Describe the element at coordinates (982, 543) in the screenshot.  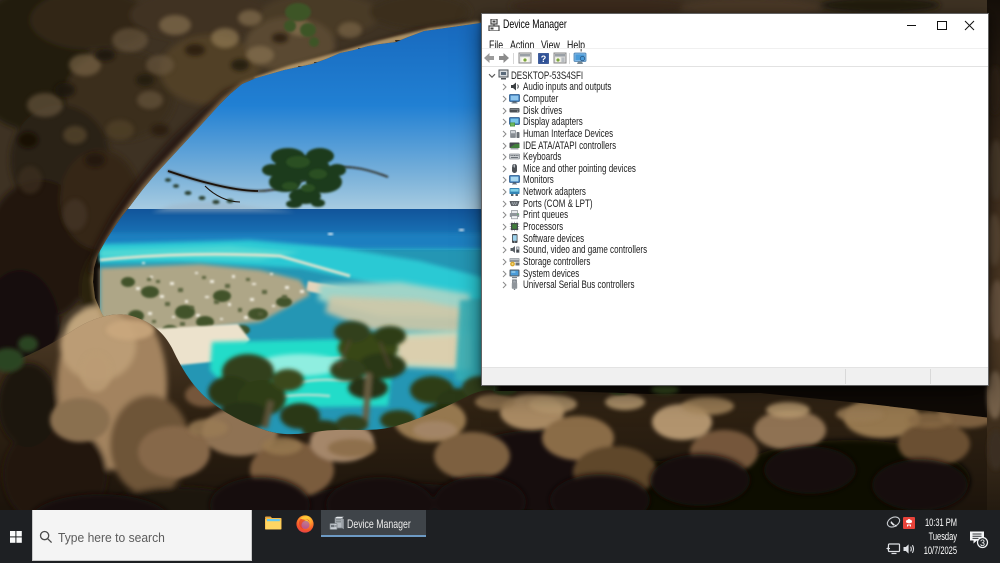
I see `svg-text: 3` at that location.